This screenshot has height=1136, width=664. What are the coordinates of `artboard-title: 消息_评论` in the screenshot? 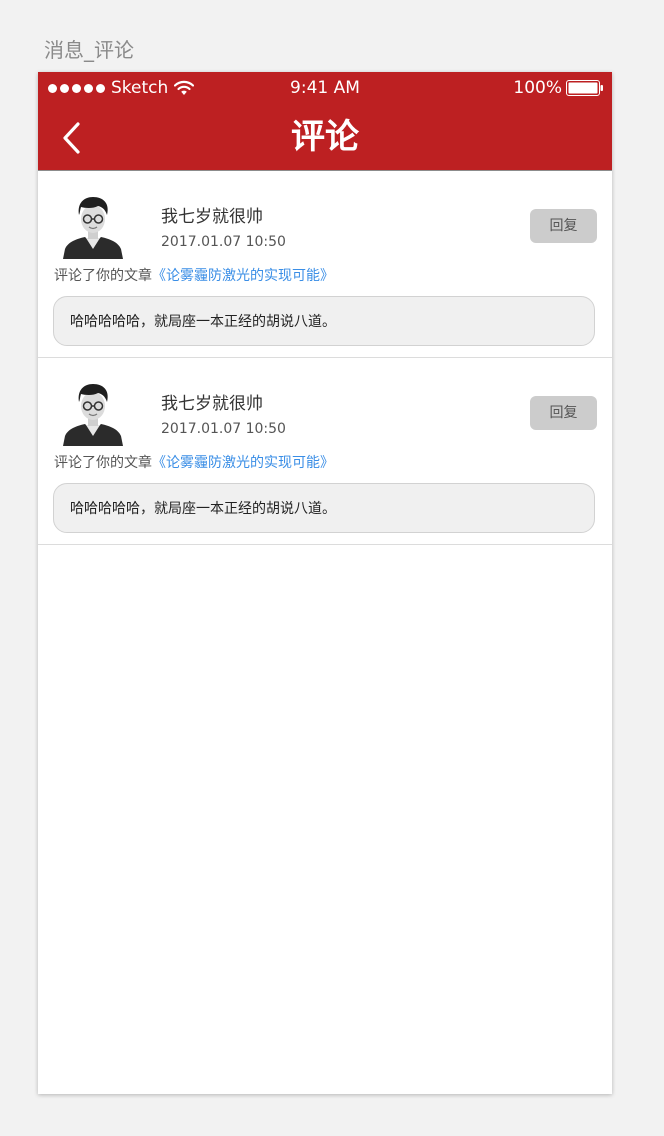 It's located at (89, 50).